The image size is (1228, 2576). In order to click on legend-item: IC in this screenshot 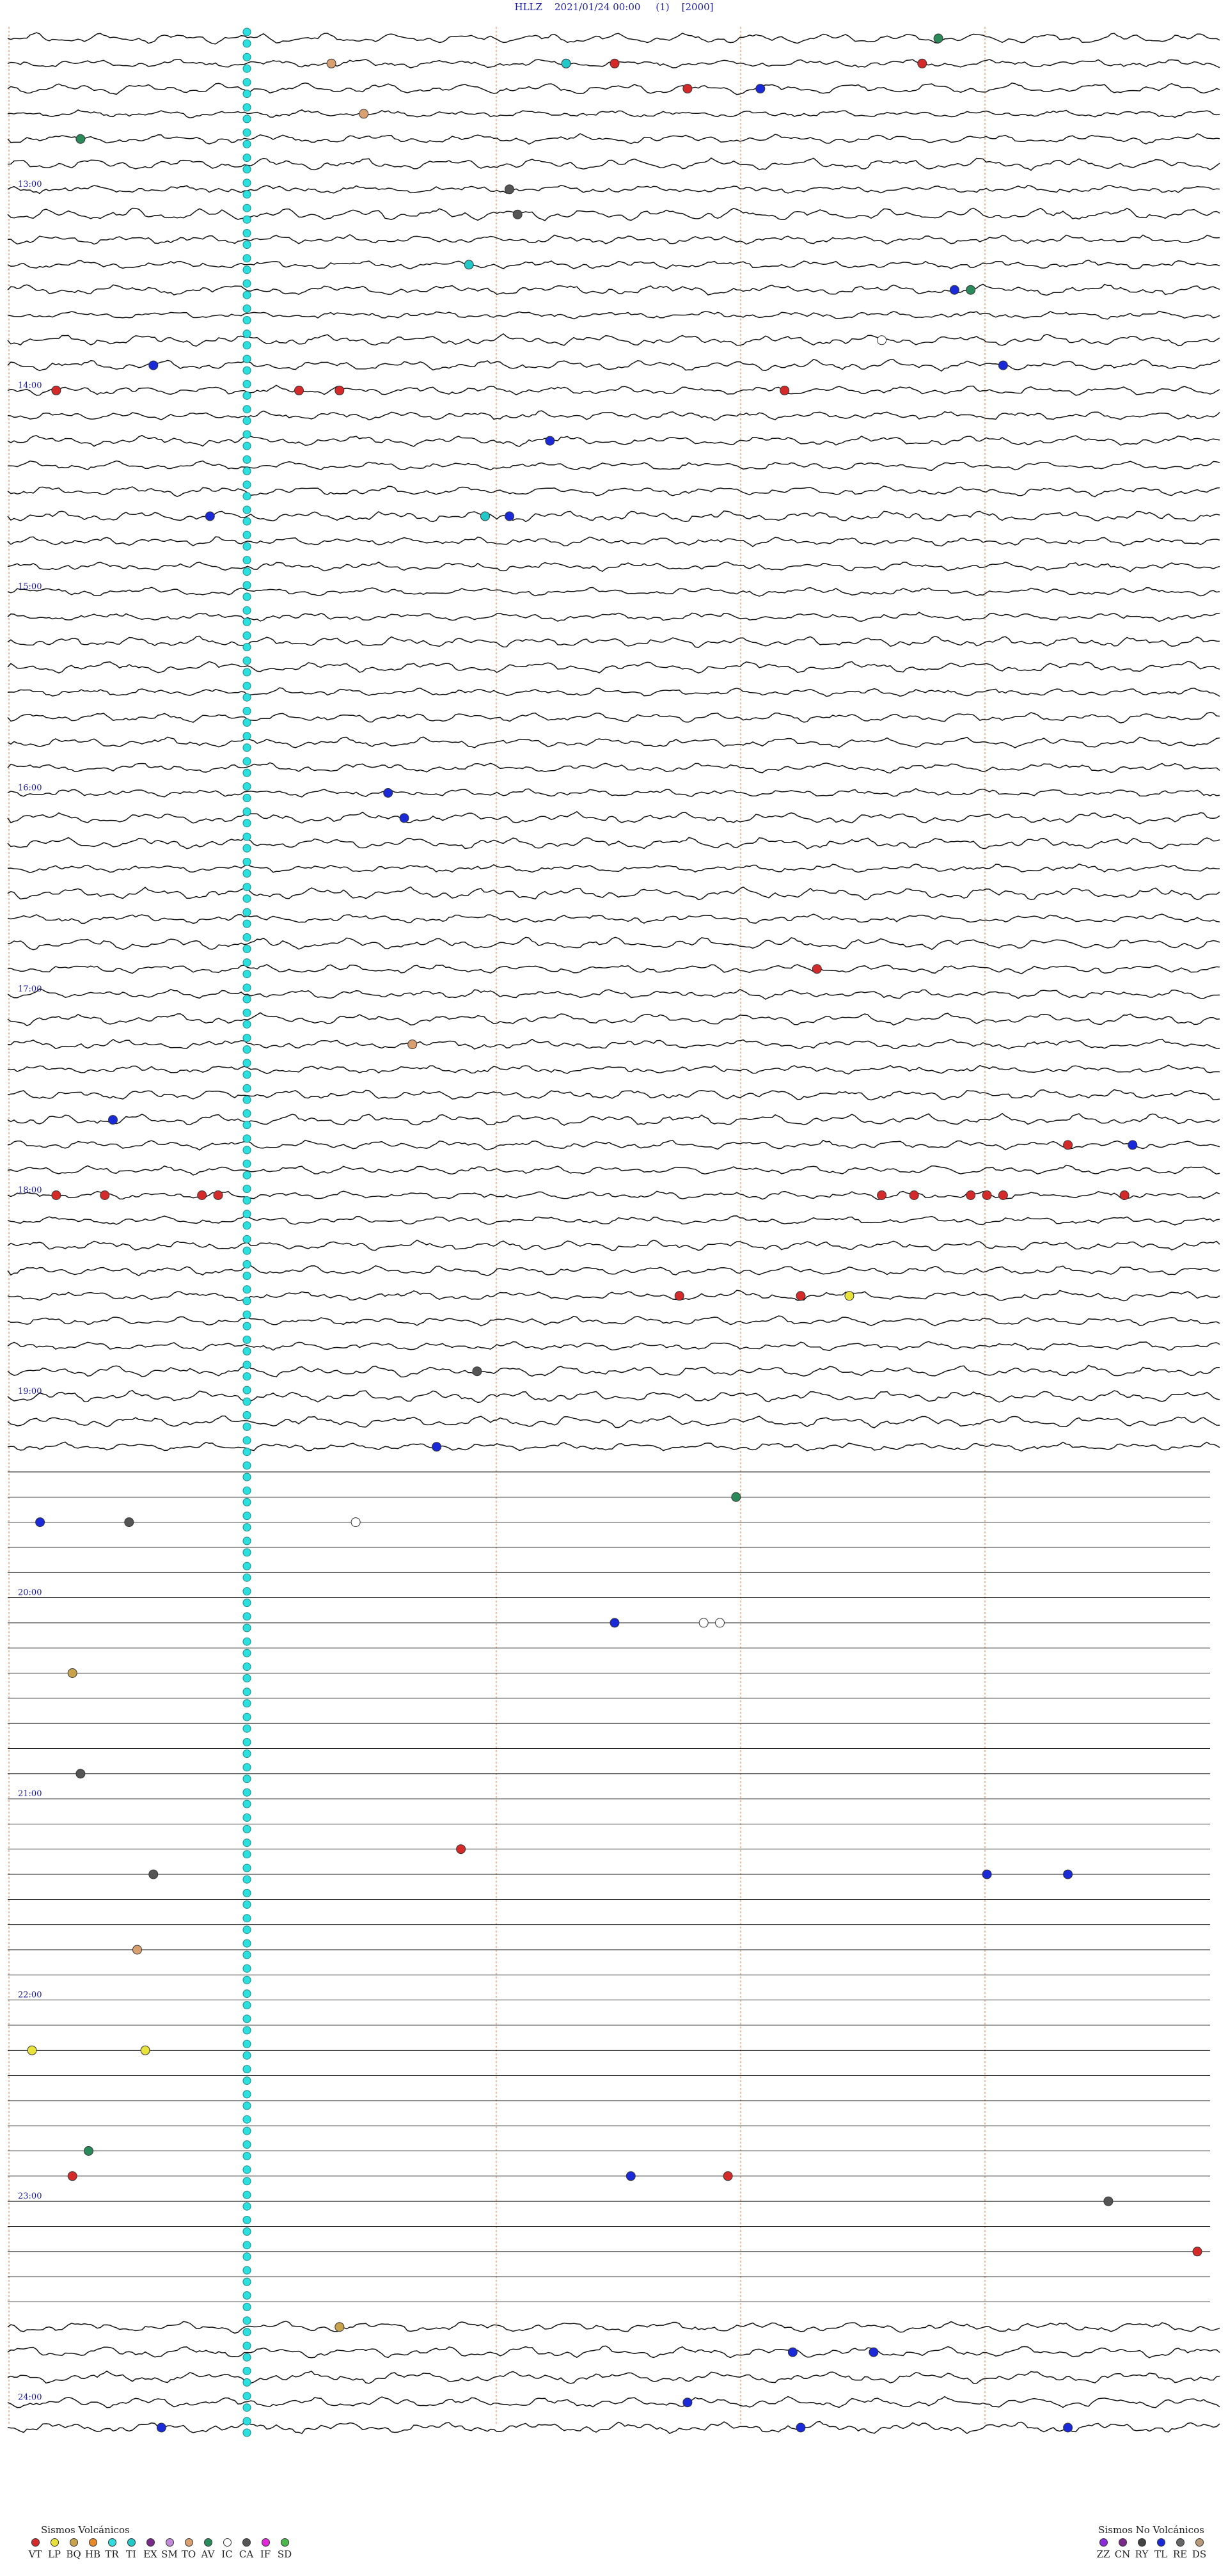, I will do `click(227, 2549)`.